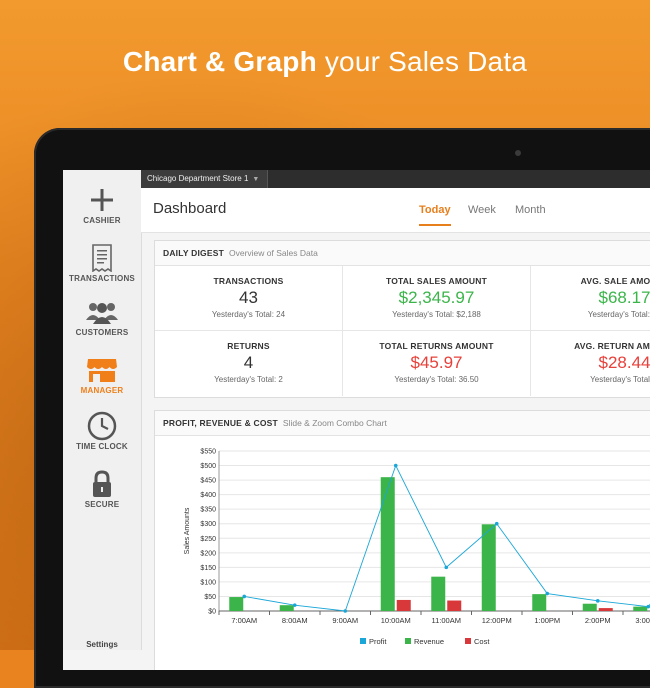  I want to click on digest-cell-returns: RETURNS 4 Yesterday's Total: 2, so click(249, 363).